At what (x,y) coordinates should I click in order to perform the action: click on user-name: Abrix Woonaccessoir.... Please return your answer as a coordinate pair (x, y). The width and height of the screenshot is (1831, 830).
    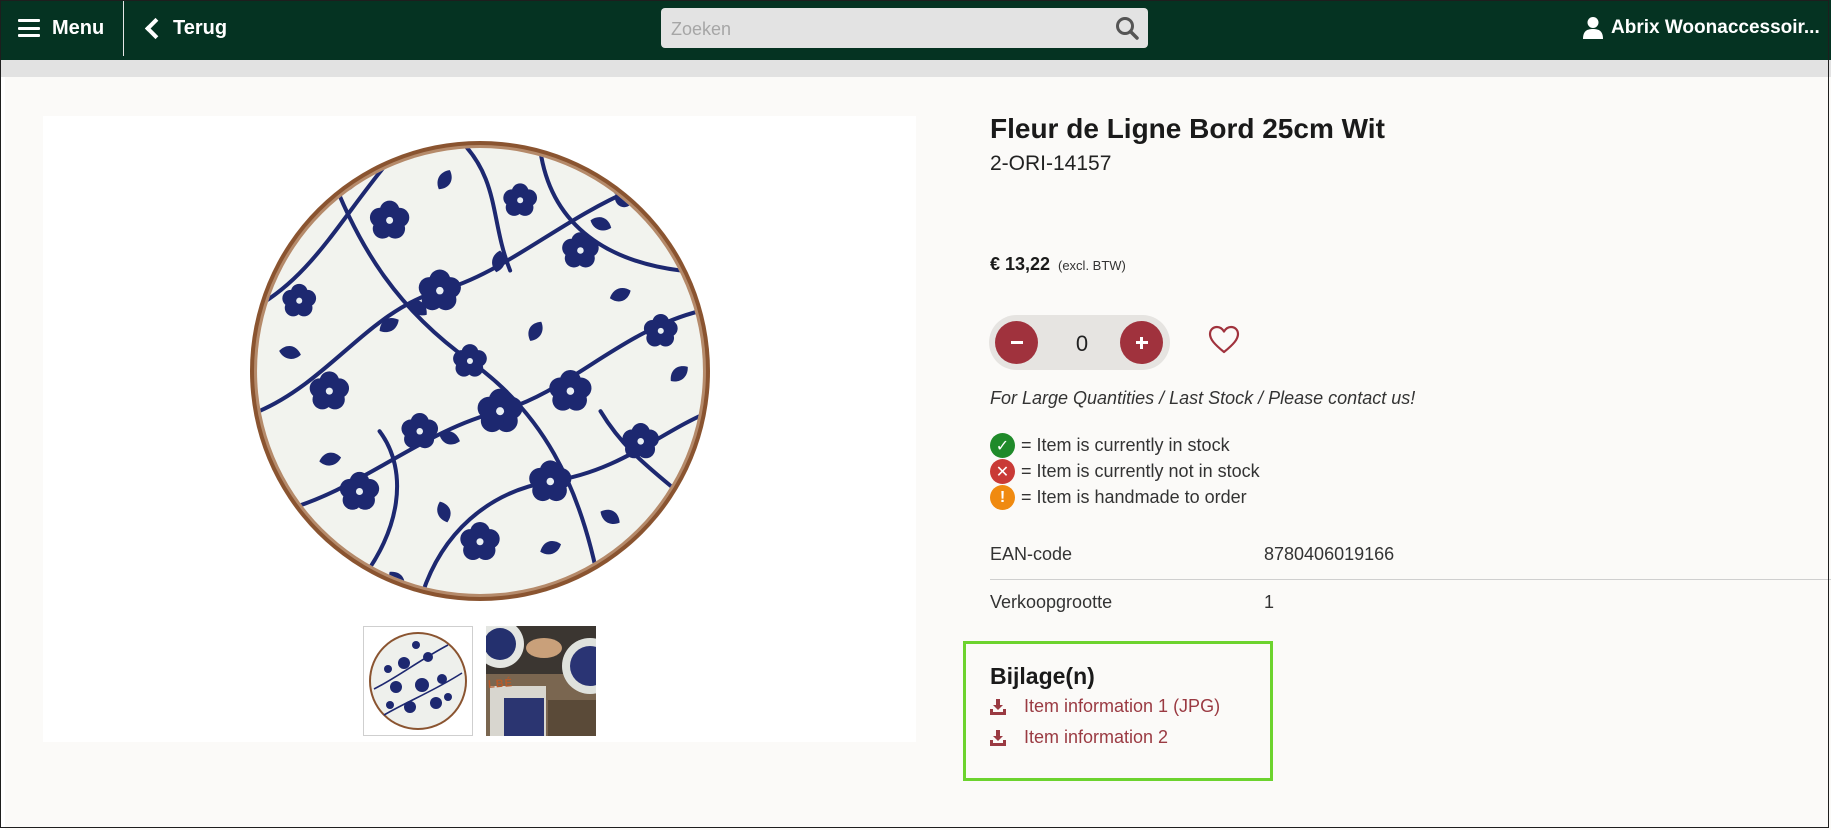
    Looking at the image, I should click on (1715, 27).